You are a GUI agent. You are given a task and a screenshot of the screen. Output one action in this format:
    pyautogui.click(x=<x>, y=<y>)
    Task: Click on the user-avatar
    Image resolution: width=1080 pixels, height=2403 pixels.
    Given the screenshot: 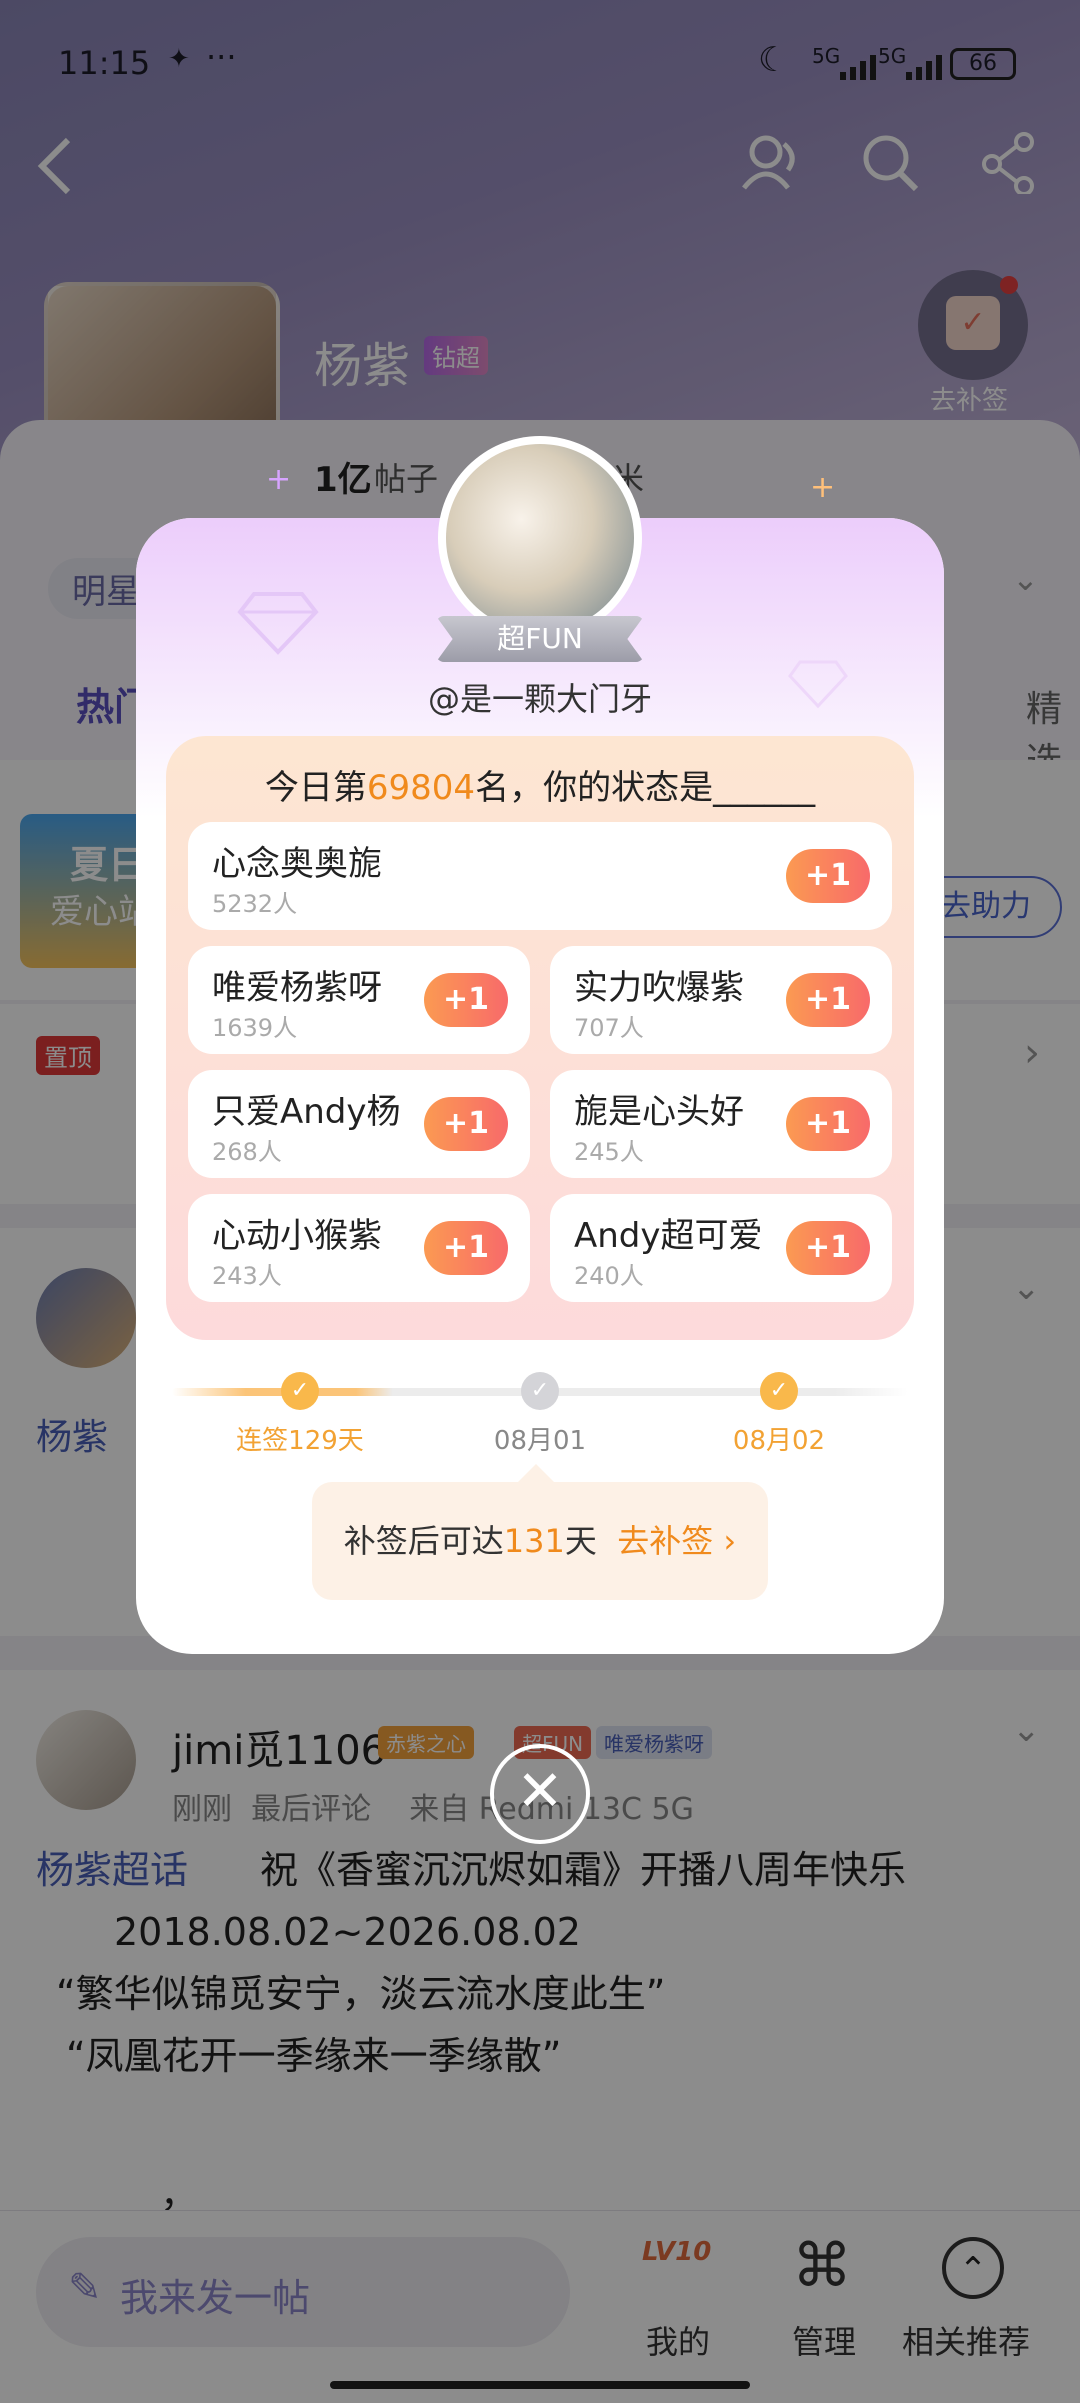 What is the action you would take?
    pyautogui.click(x=540, y=538)
    